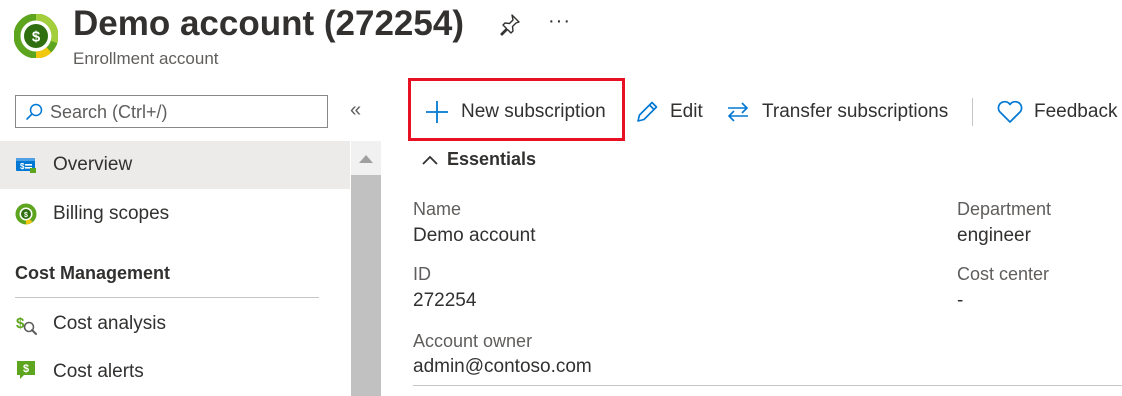 This screenshot has width=1122, height=396. I want to click on heart-icon, so click(1010, 111).